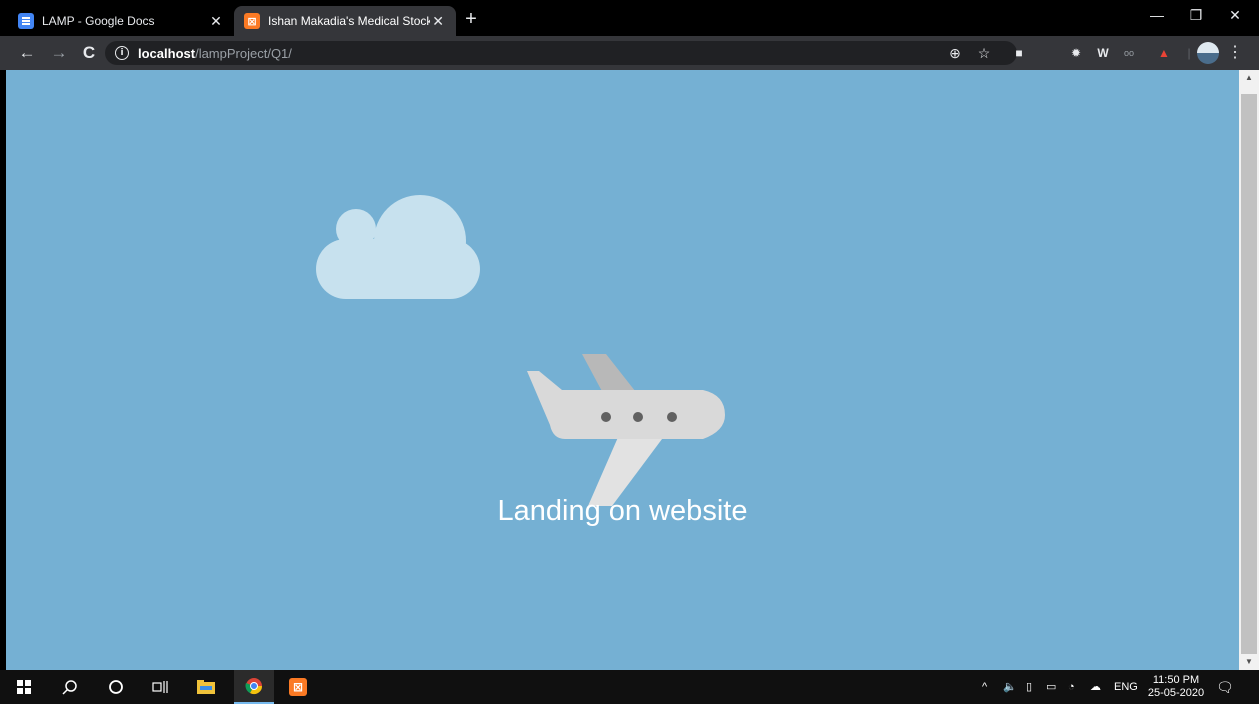  I want to click on windows-start-icon, so click(24, 687).